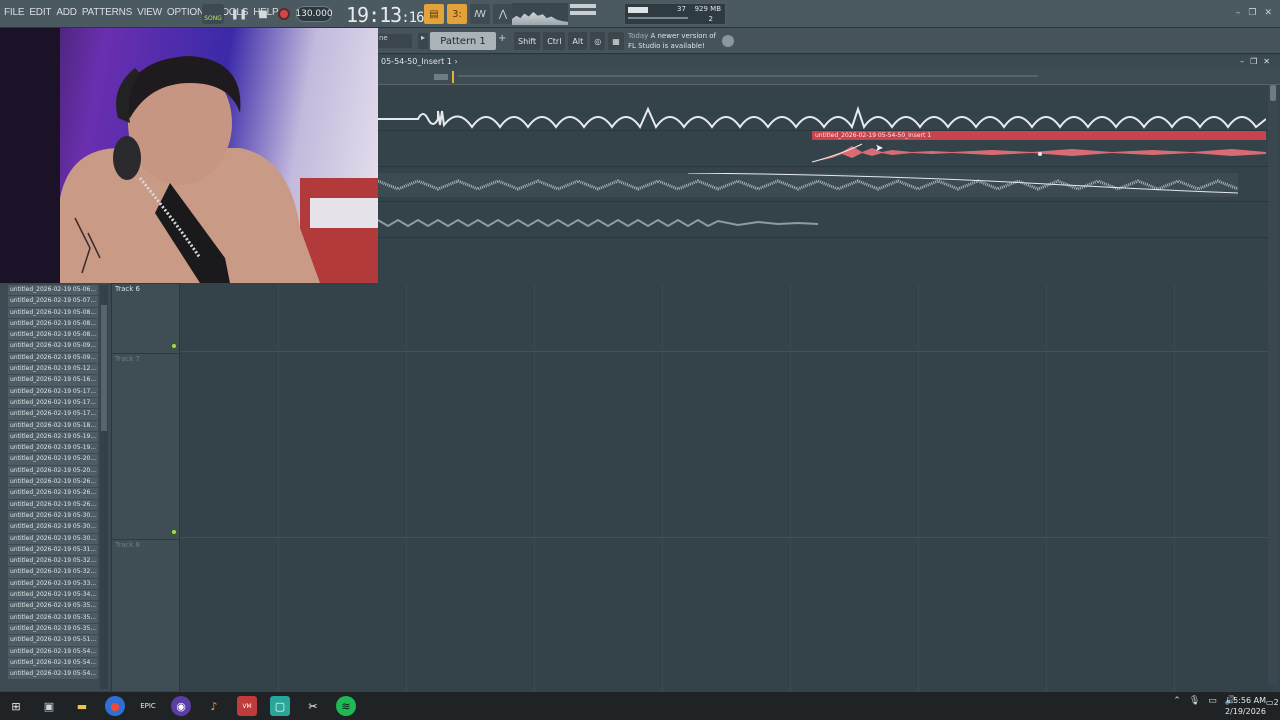 The image size is (1280, 720). What do you see at coordinates (239, 14) in the screenshot?
I see `pause-icon: ❚❚` at bounding box center [239, 14].